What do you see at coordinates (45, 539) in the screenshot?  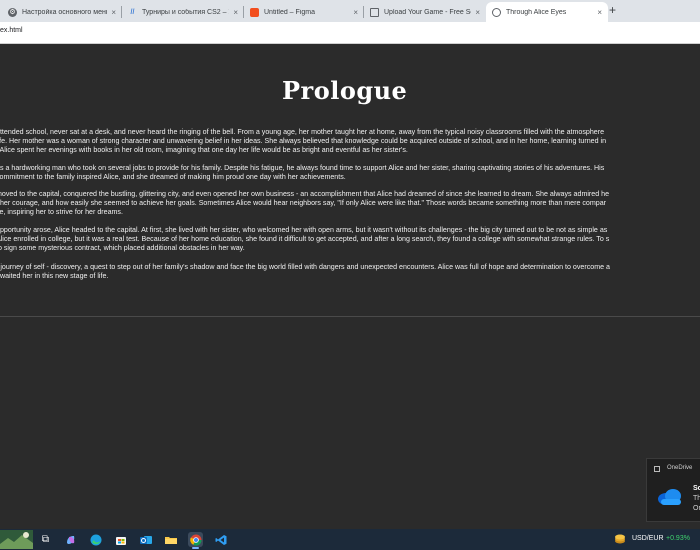 I see `task-view-icon: ⧉` at bounding box center [45, 539].